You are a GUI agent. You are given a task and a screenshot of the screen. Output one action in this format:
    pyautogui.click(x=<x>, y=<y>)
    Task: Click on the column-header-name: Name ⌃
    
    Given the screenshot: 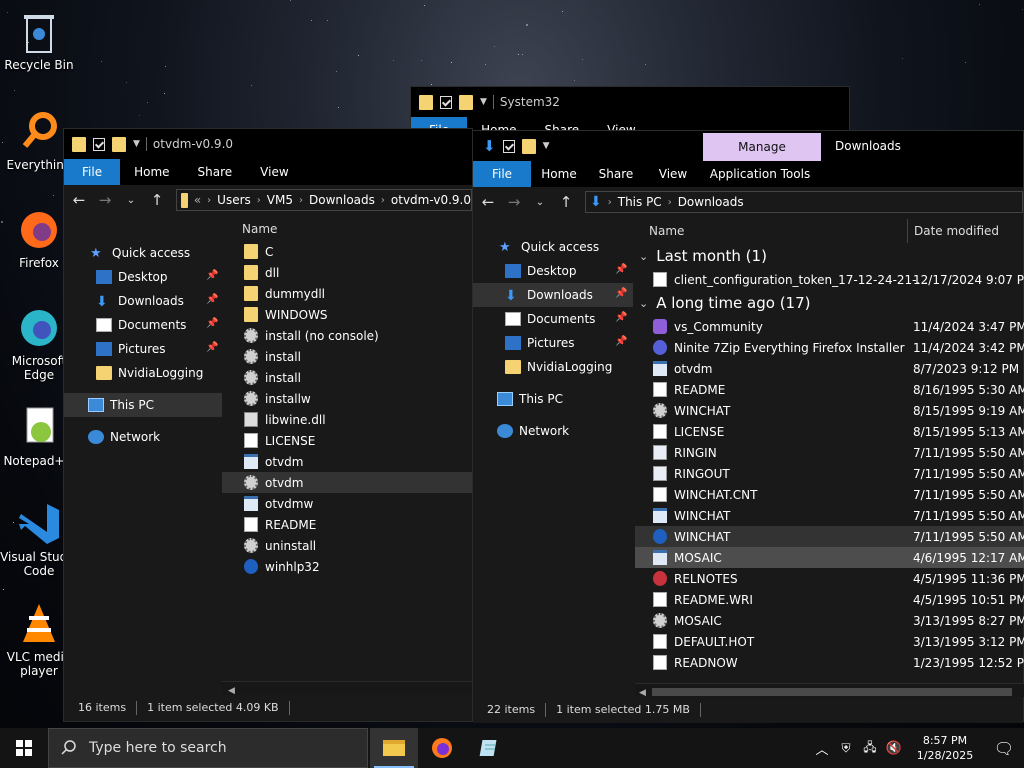 What is the action you would take?
    pyautogui.click(x=347, y=229)
    